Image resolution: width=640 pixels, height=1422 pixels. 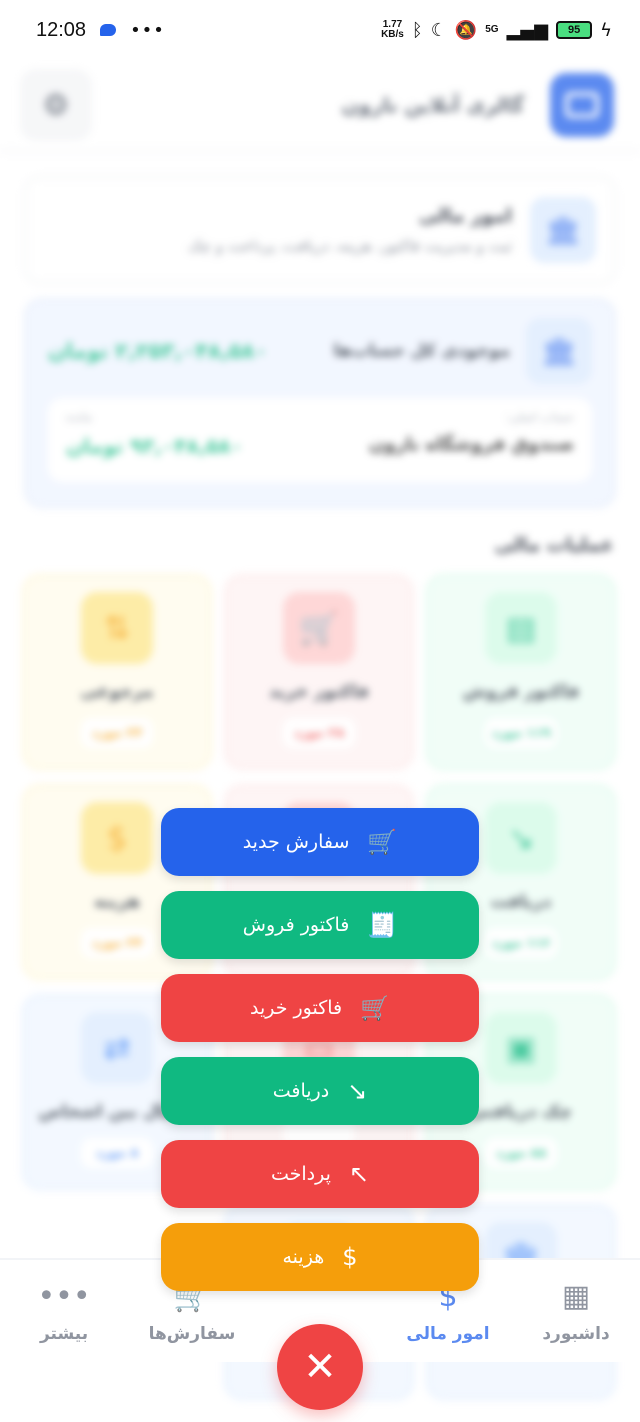 I want to click on more-notifications-icon: •••, so click(x=147, y=30).